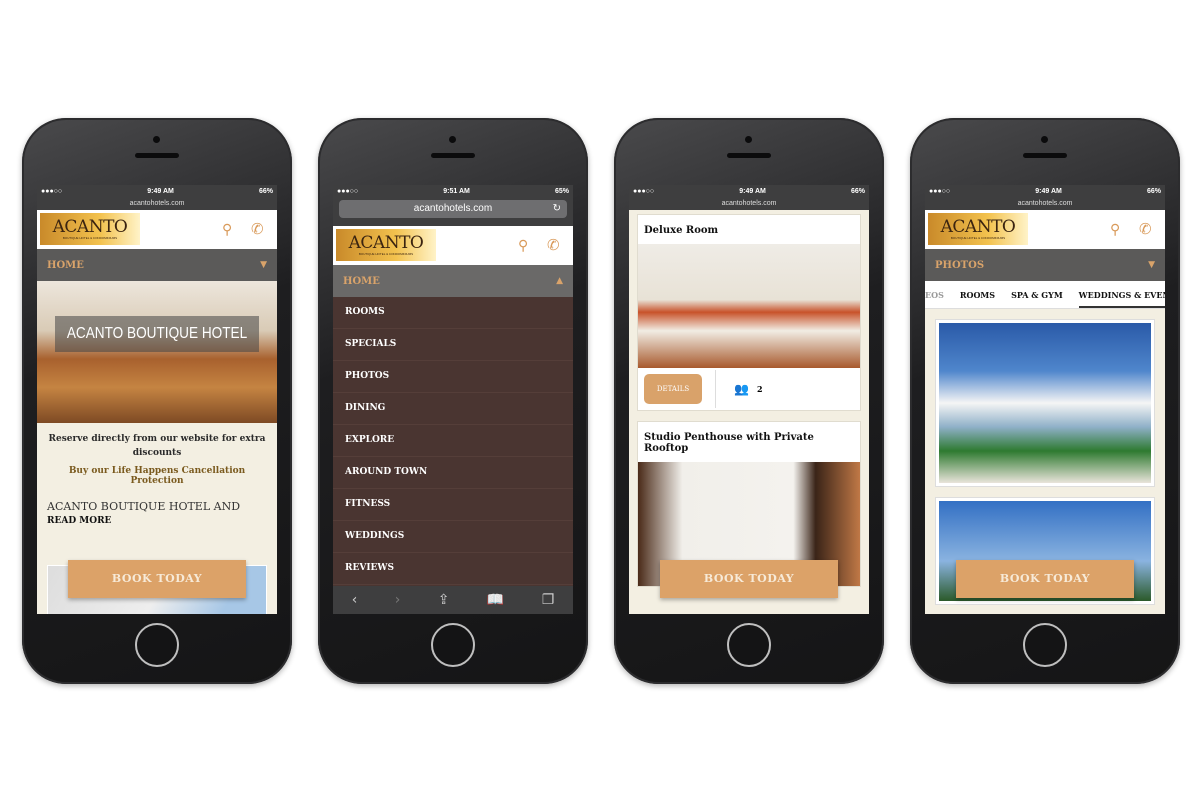  Describe the element at coordinates (453, 208) in the screenshot. I see `url-text: acantohotels.com` at that location.